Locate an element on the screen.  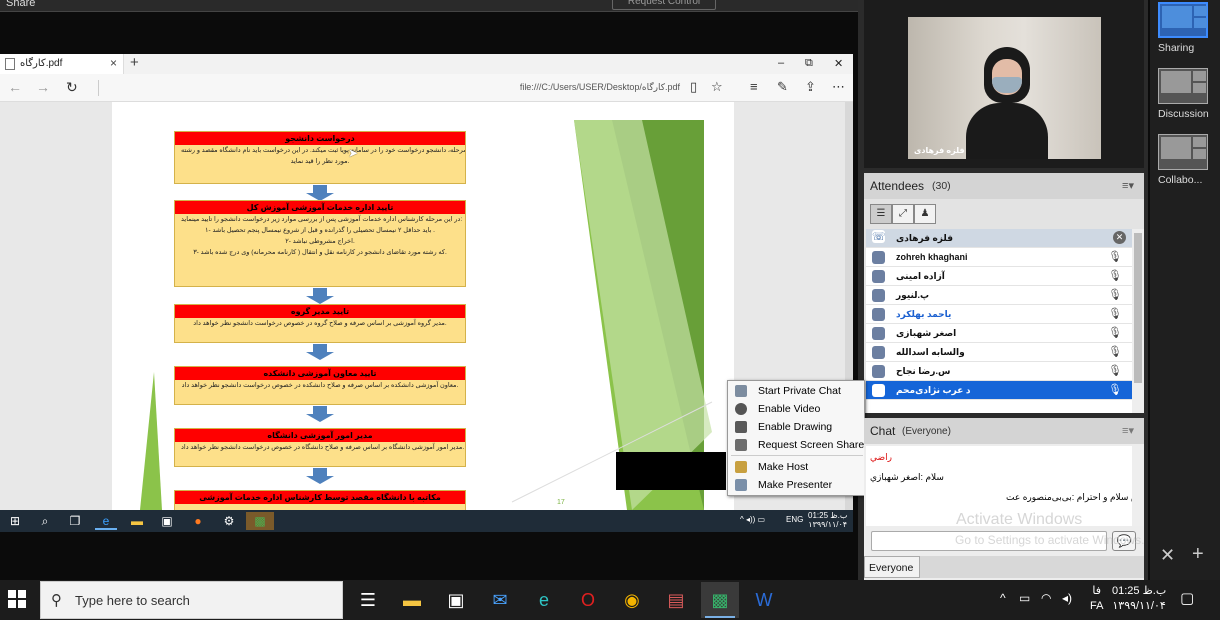
attendee-row: یاحمد بهلکرد 🎙 is located at coordinates (999, 314).